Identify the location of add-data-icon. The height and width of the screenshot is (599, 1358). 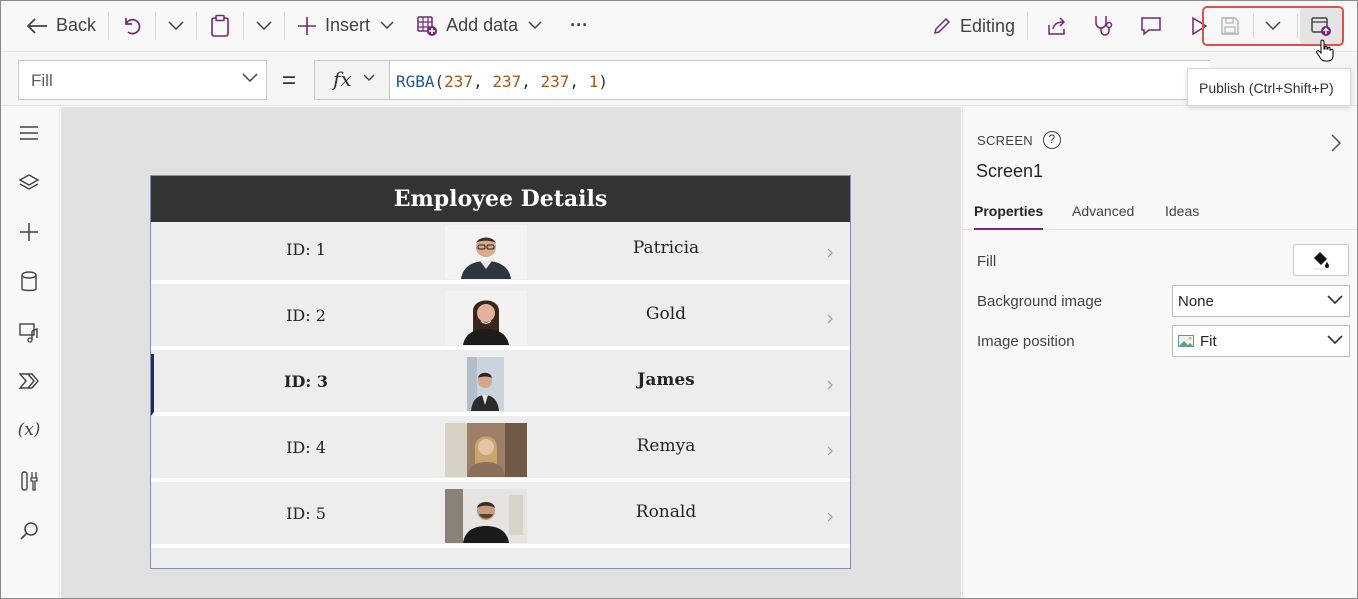
(427, 25).